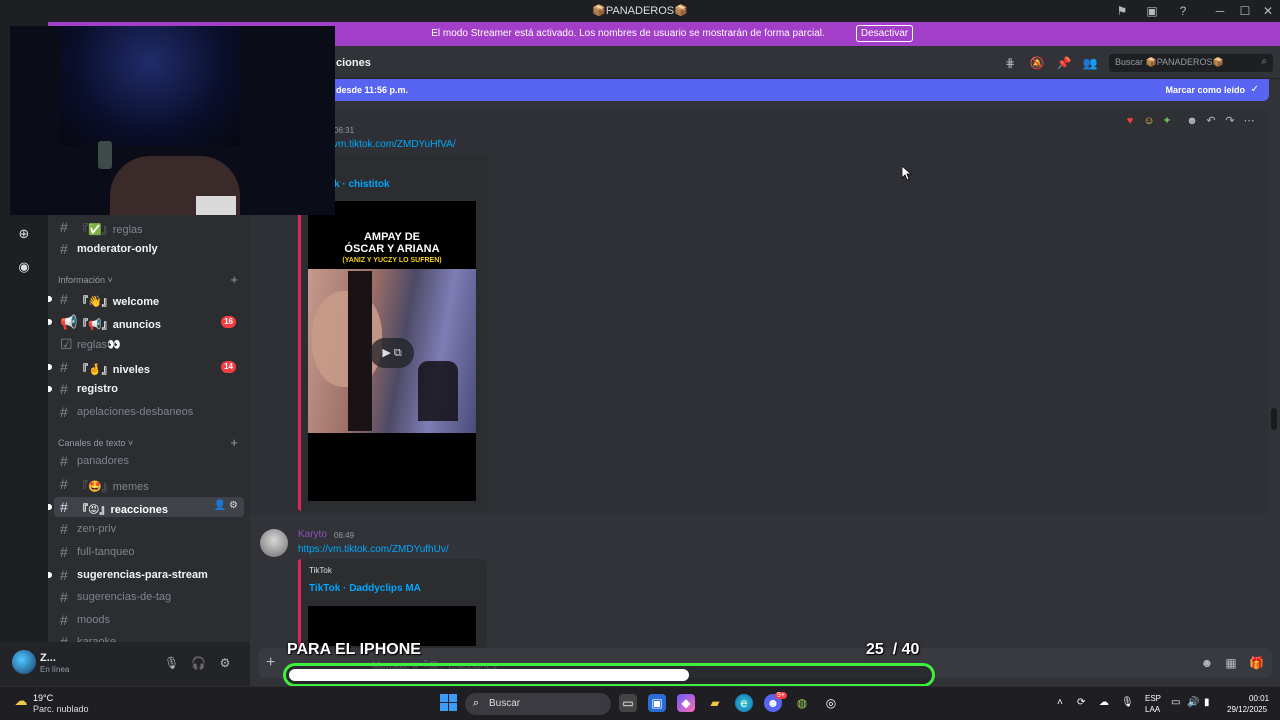 This screenshot has height=720, width=1280. What do you see at coordinates (24, 267) in the screenshot?
I see `explore-icon: ◉` at bounding box center [24, 267].